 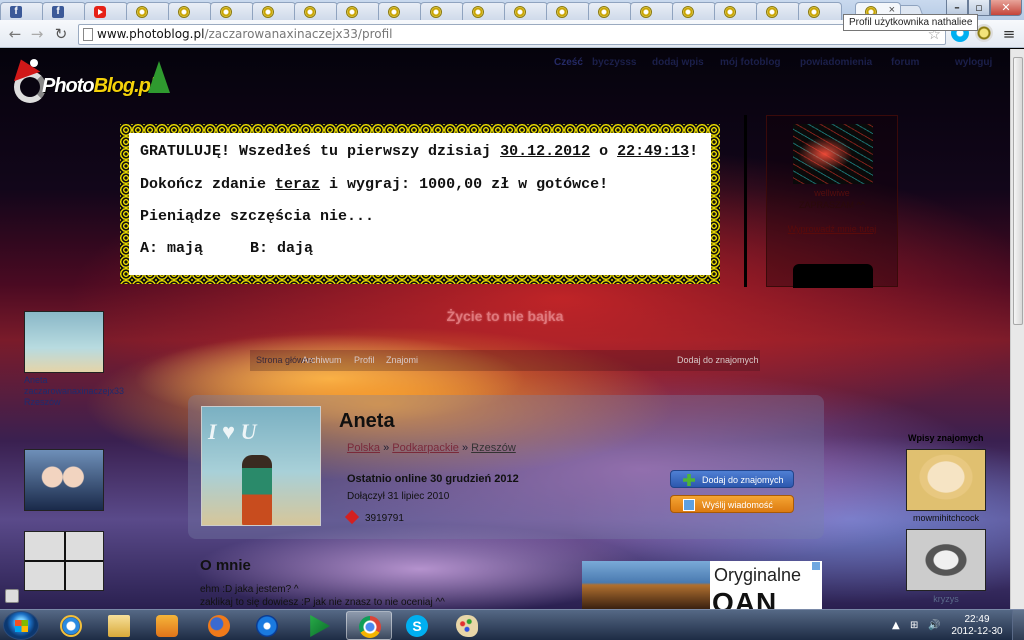 What do you see at coordinates (425, 448) in the screenshot?
I see `location-region: Podkarpackie` at bounding box center [425, 448].